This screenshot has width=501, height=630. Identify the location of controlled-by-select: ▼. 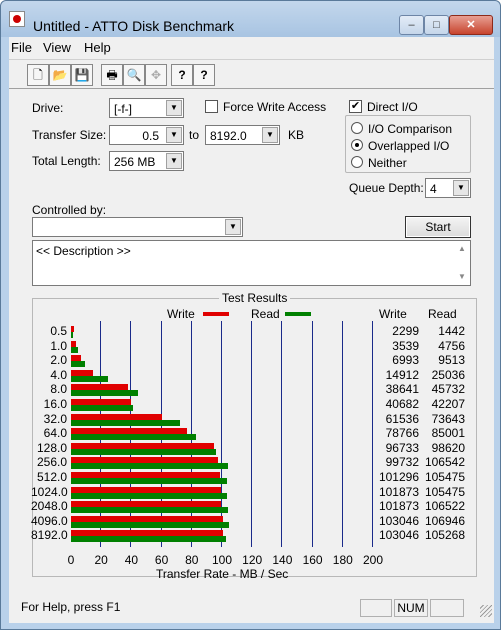
(137, 227).